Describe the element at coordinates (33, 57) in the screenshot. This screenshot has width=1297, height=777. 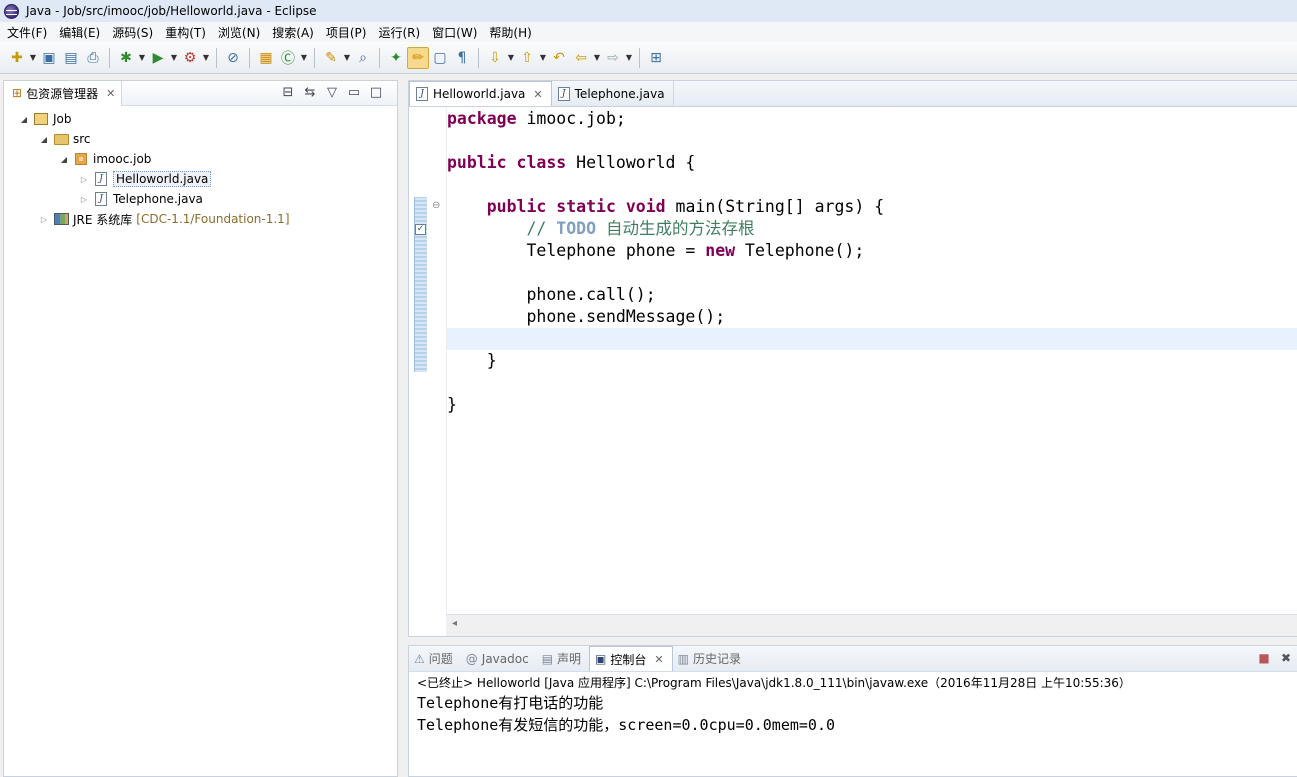
I see `new-dropdown-icon: ▼` at that location.